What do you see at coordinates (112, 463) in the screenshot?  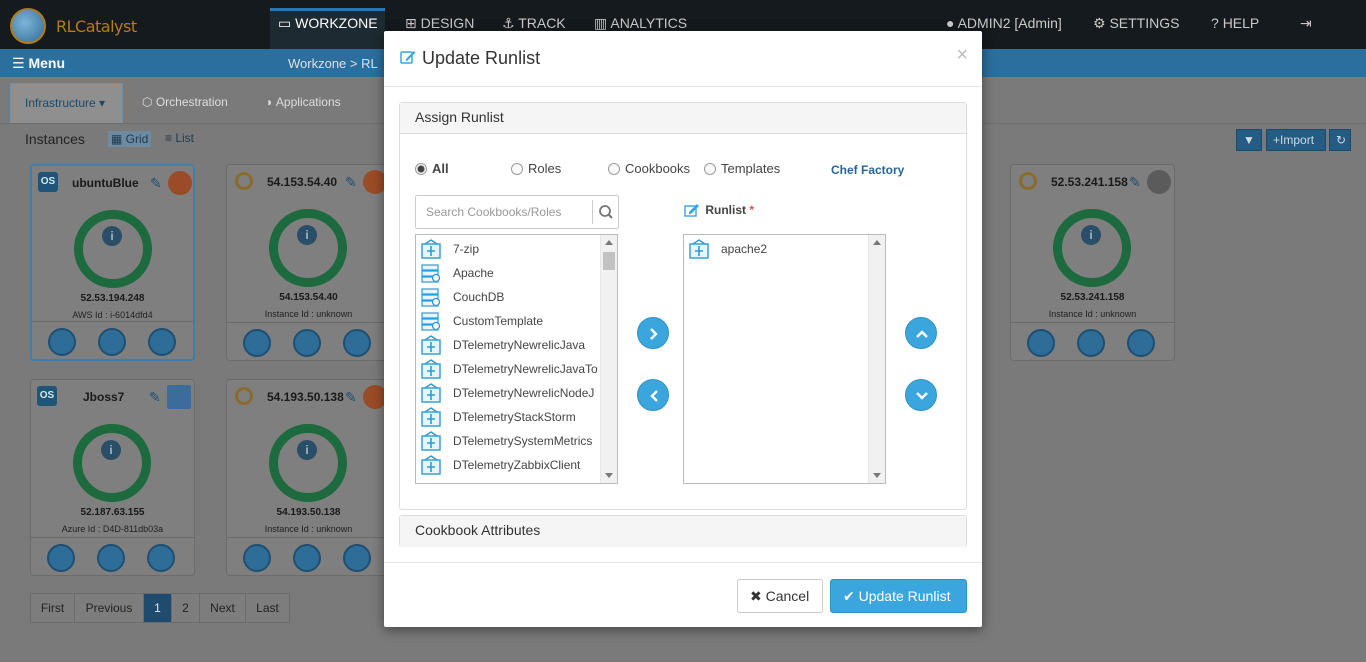 I see `status-ring` at bounding box center [112, 463].